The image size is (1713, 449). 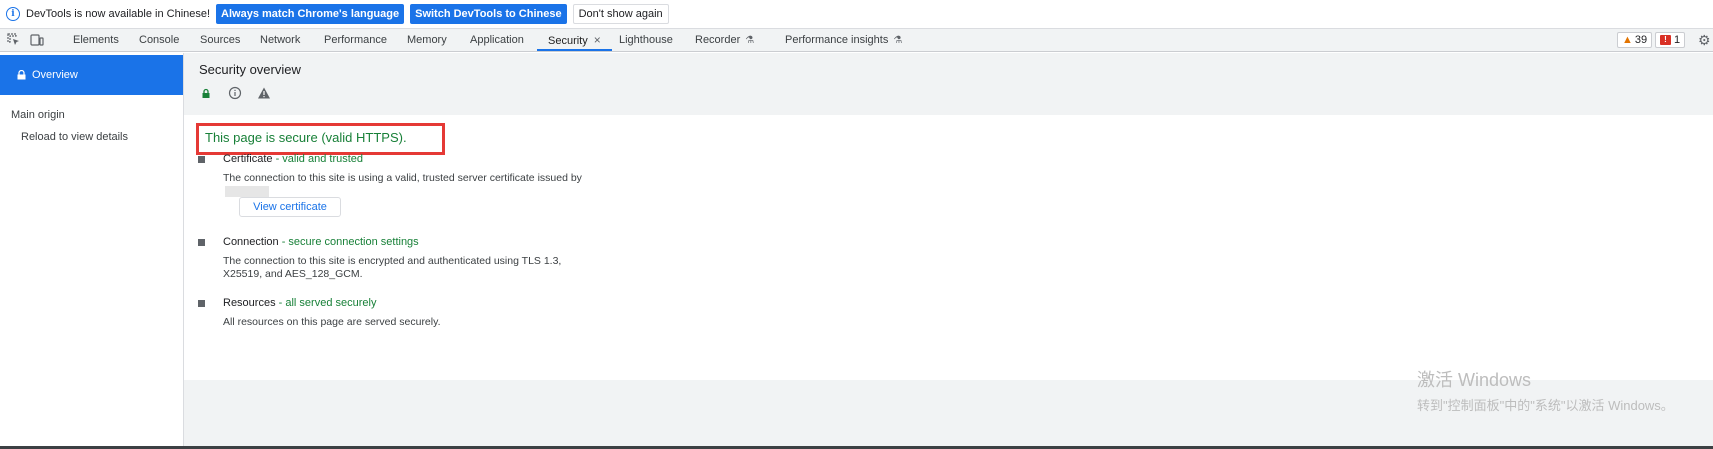 What do you see at coordinates (235, 93) in the screenshot?
I see `info-icon` at bounding box center [235, 93].